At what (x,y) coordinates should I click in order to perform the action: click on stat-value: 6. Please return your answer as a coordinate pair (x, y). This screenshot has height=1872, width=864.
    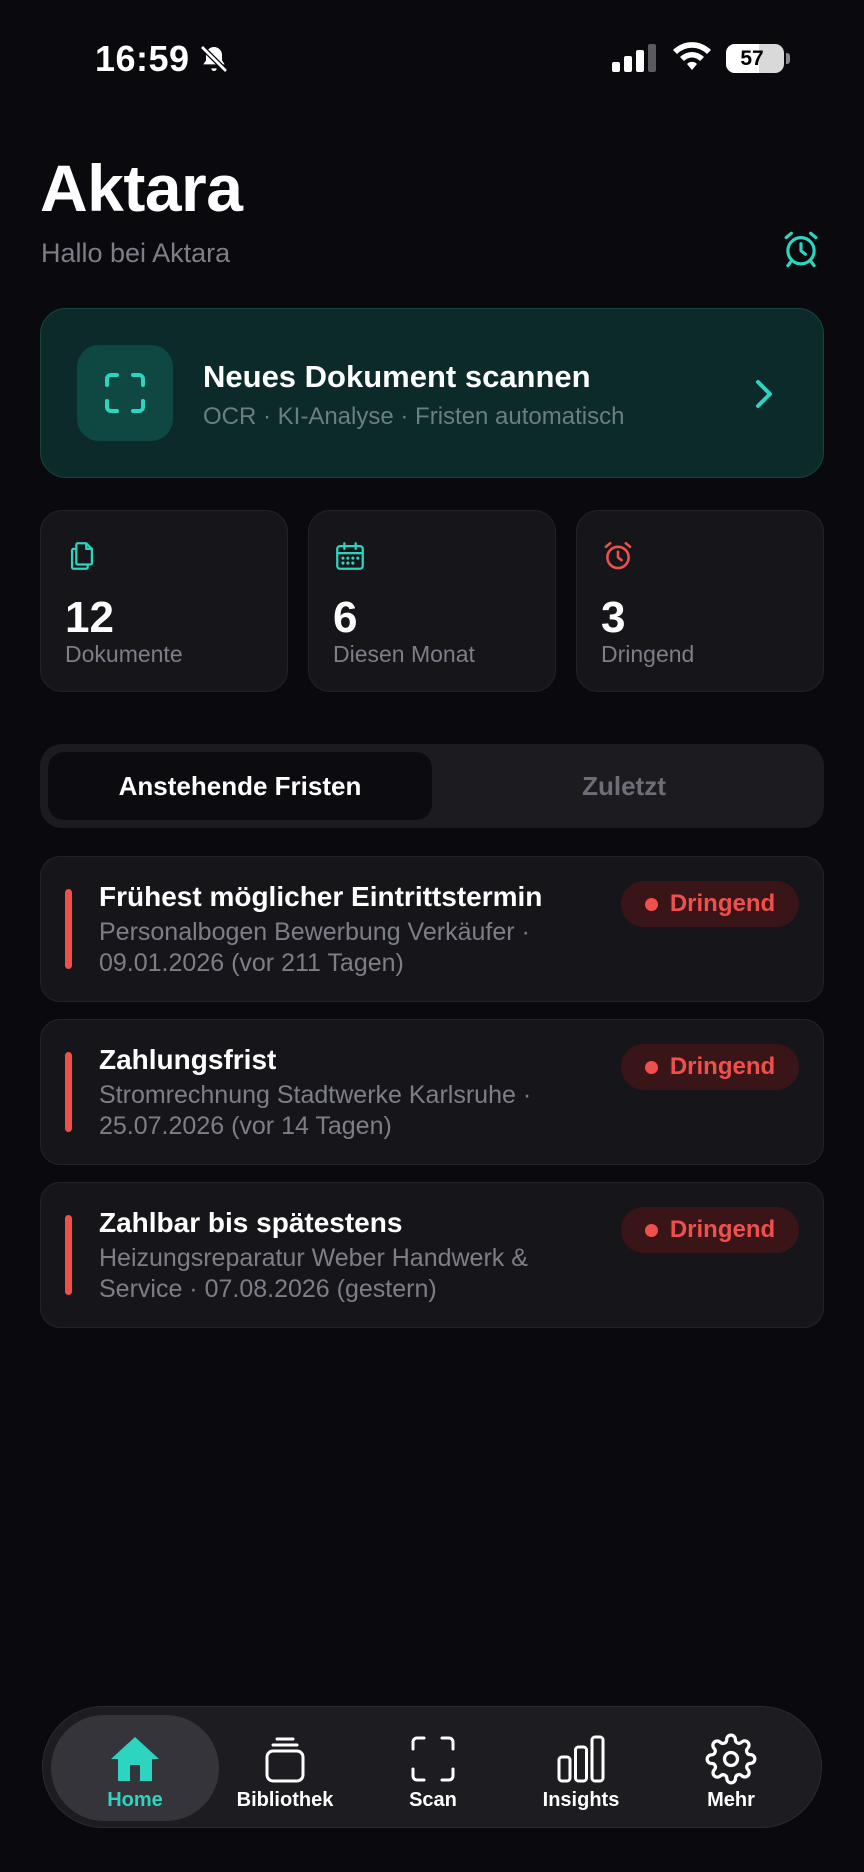
    Looking at the image, I should click on (345, 617).